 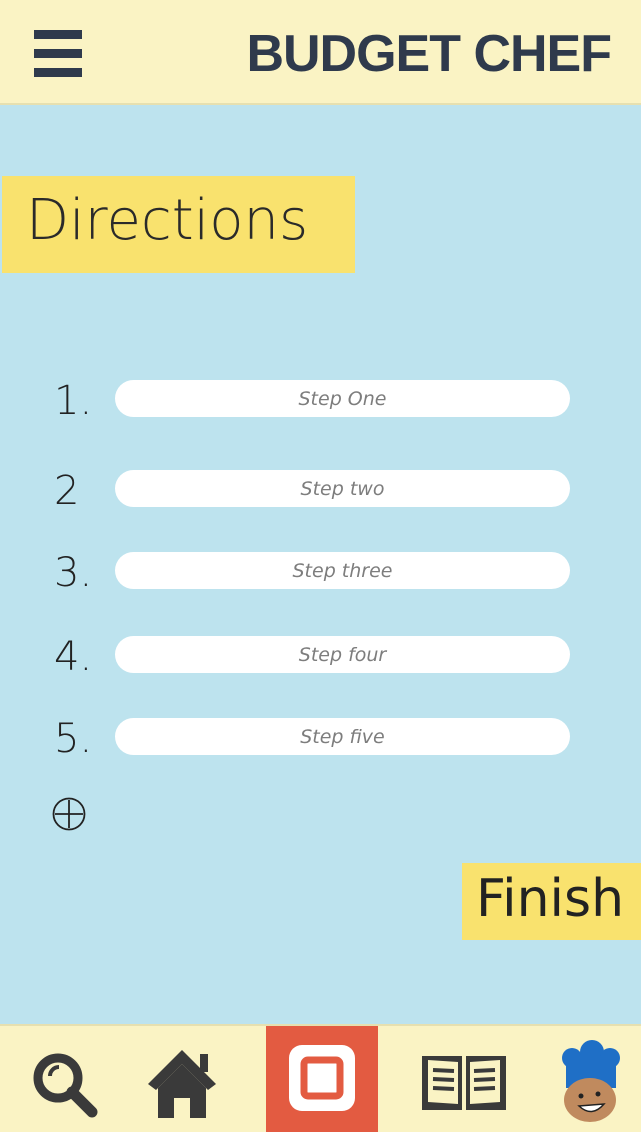 What do you see at coordinates (429, 54) in the screenshot?
I see `app-title: BUDGET CHEF` at bounding box center [429, 54].